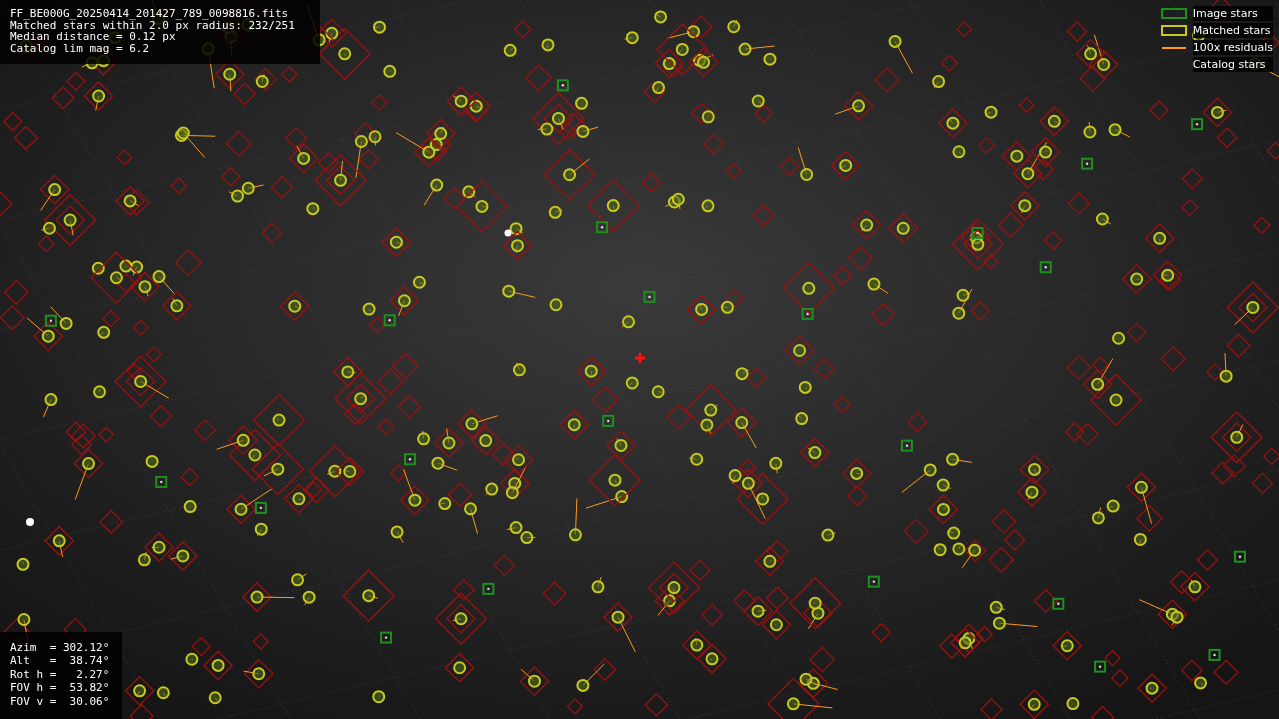  Describe the element at coordinates (60, 661) in the screenshot. I see `pointing-text: Alt = 38.74°` at that location.